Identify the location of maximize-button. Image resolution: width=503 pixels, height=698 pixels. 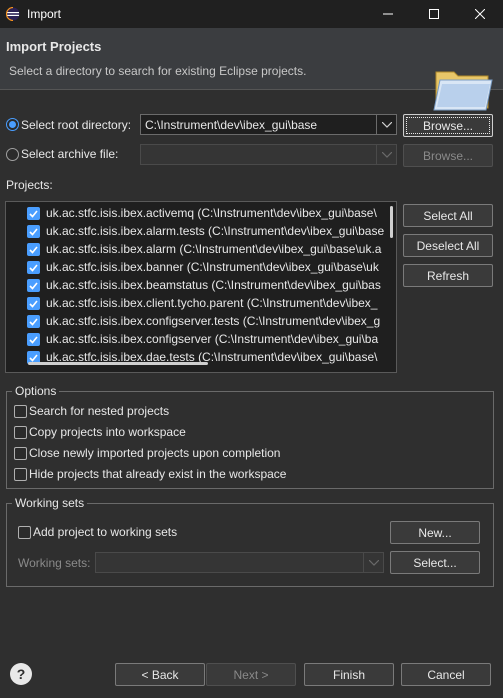
(434, 14).